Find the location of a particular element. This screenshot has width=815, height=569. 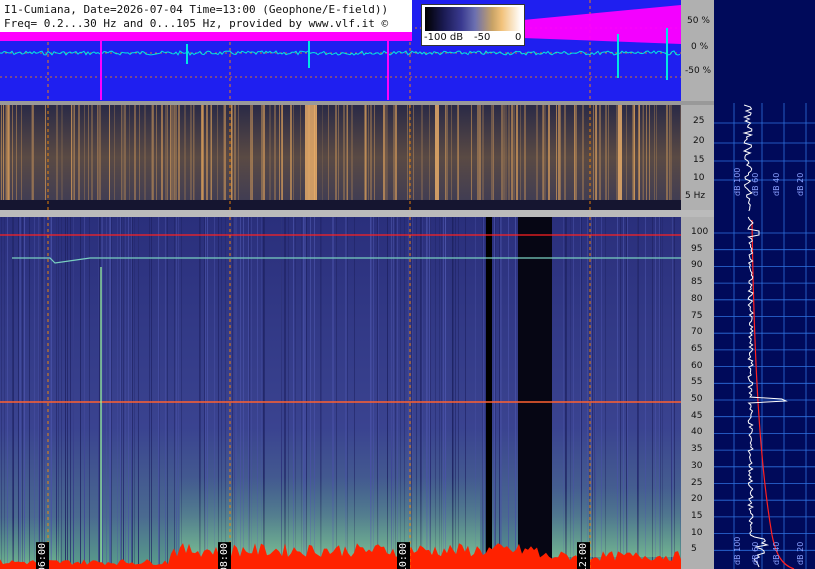

wave-scale-neg50: -50 % is located at coordinates (698, 71).